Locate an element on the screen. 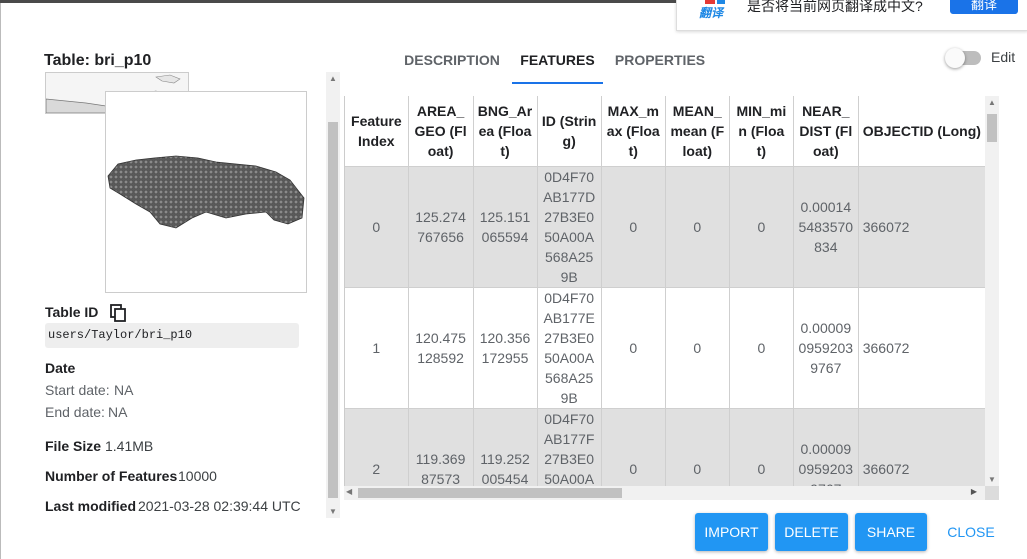  table-cell: 0.000145483570834 is located at coordinates (826, 227).